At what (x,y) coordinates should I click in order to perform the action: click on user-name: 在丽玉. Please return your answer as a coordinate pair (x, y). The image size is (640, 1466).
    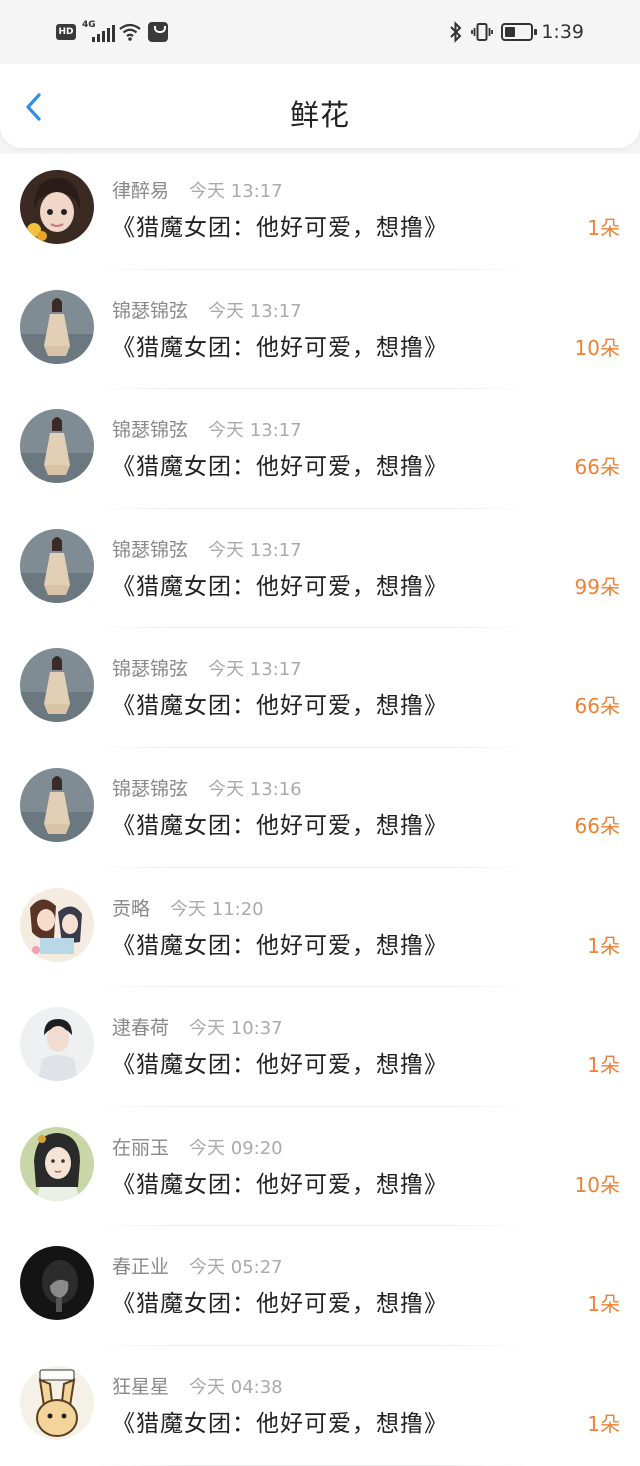
    Looking at the image, I should click on (140, 1146).